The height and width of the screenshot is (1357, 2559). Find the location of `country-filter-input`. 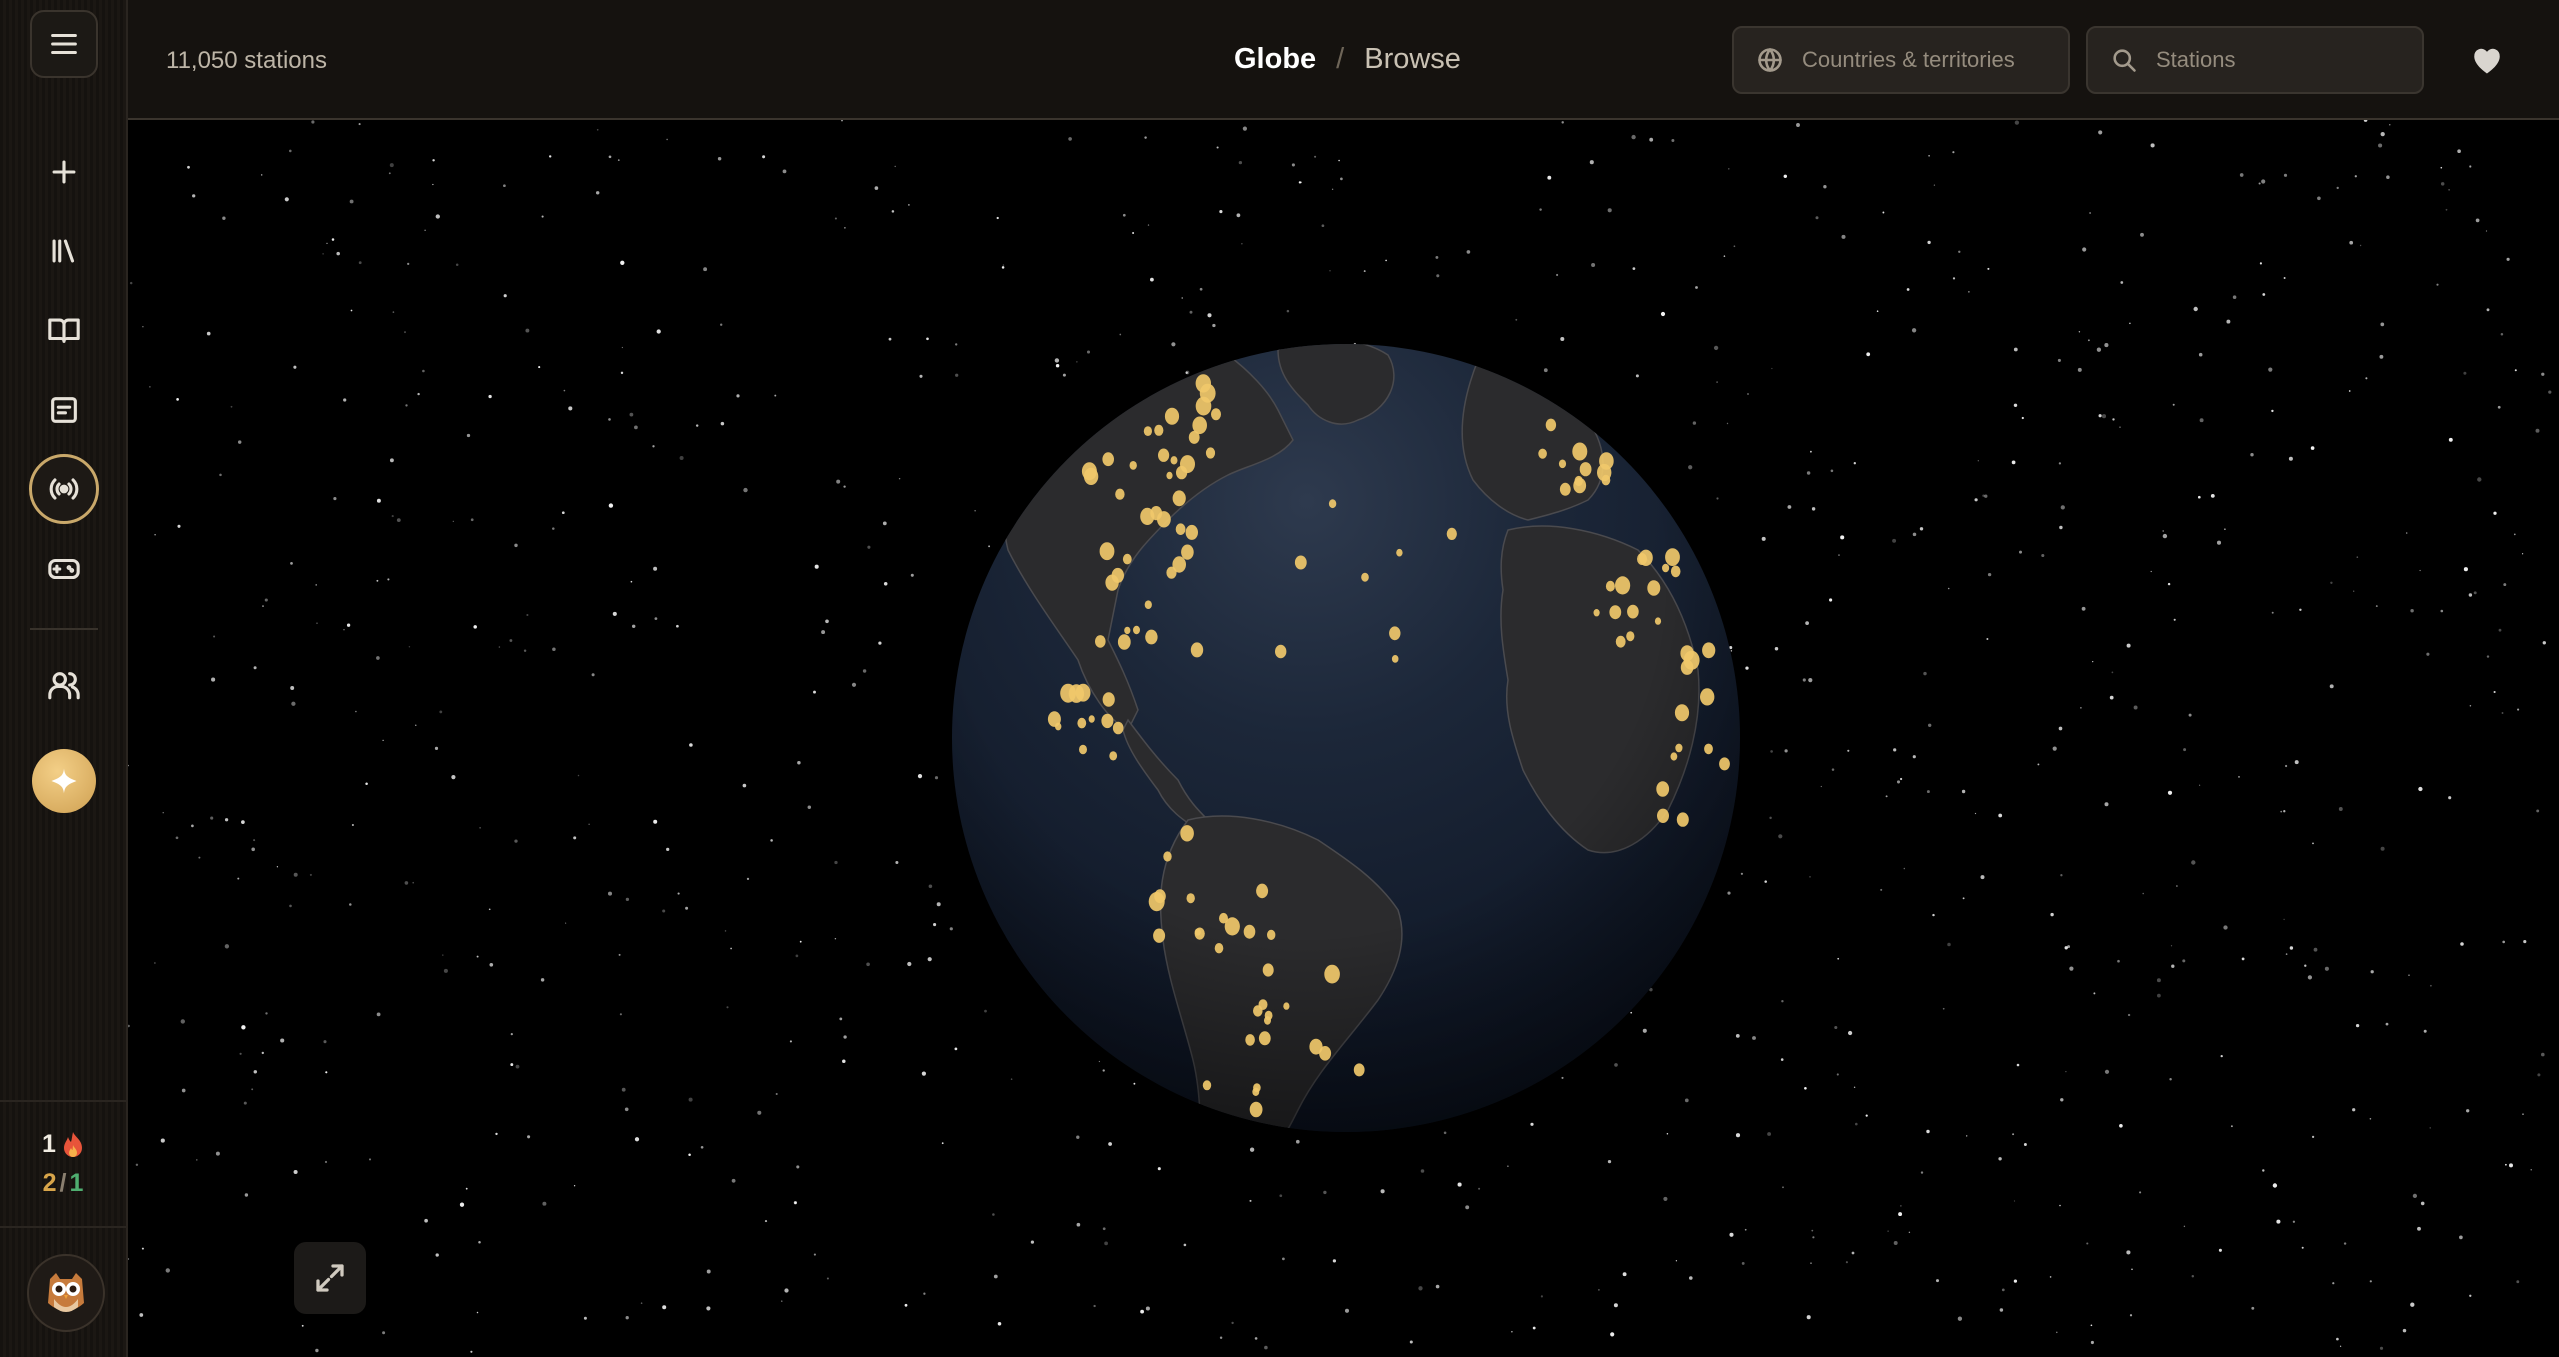

country-filter-input is located at coordinates (1917, 60).